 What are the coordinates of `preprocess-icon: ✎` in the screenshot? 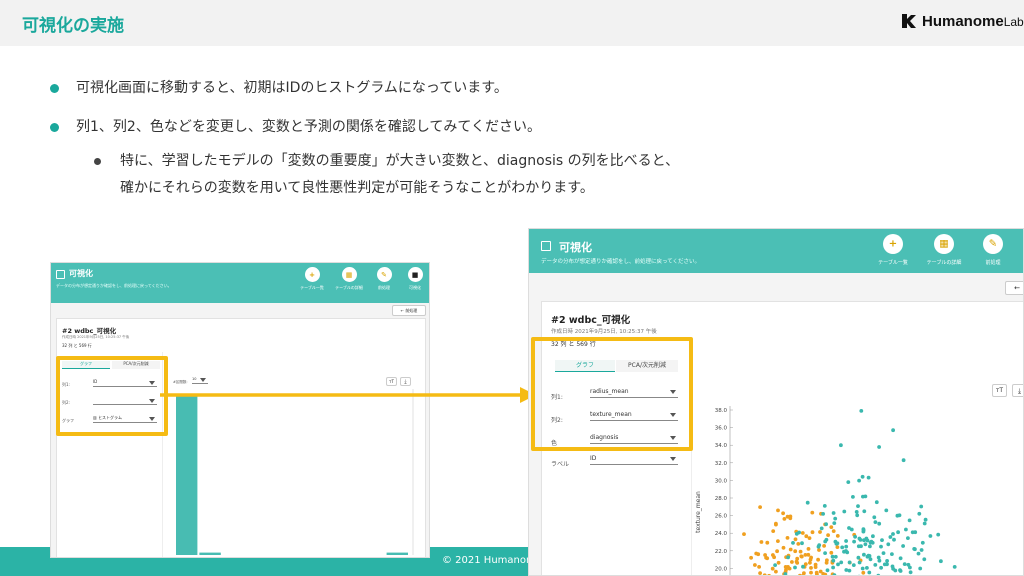 It's located at (993, 244).